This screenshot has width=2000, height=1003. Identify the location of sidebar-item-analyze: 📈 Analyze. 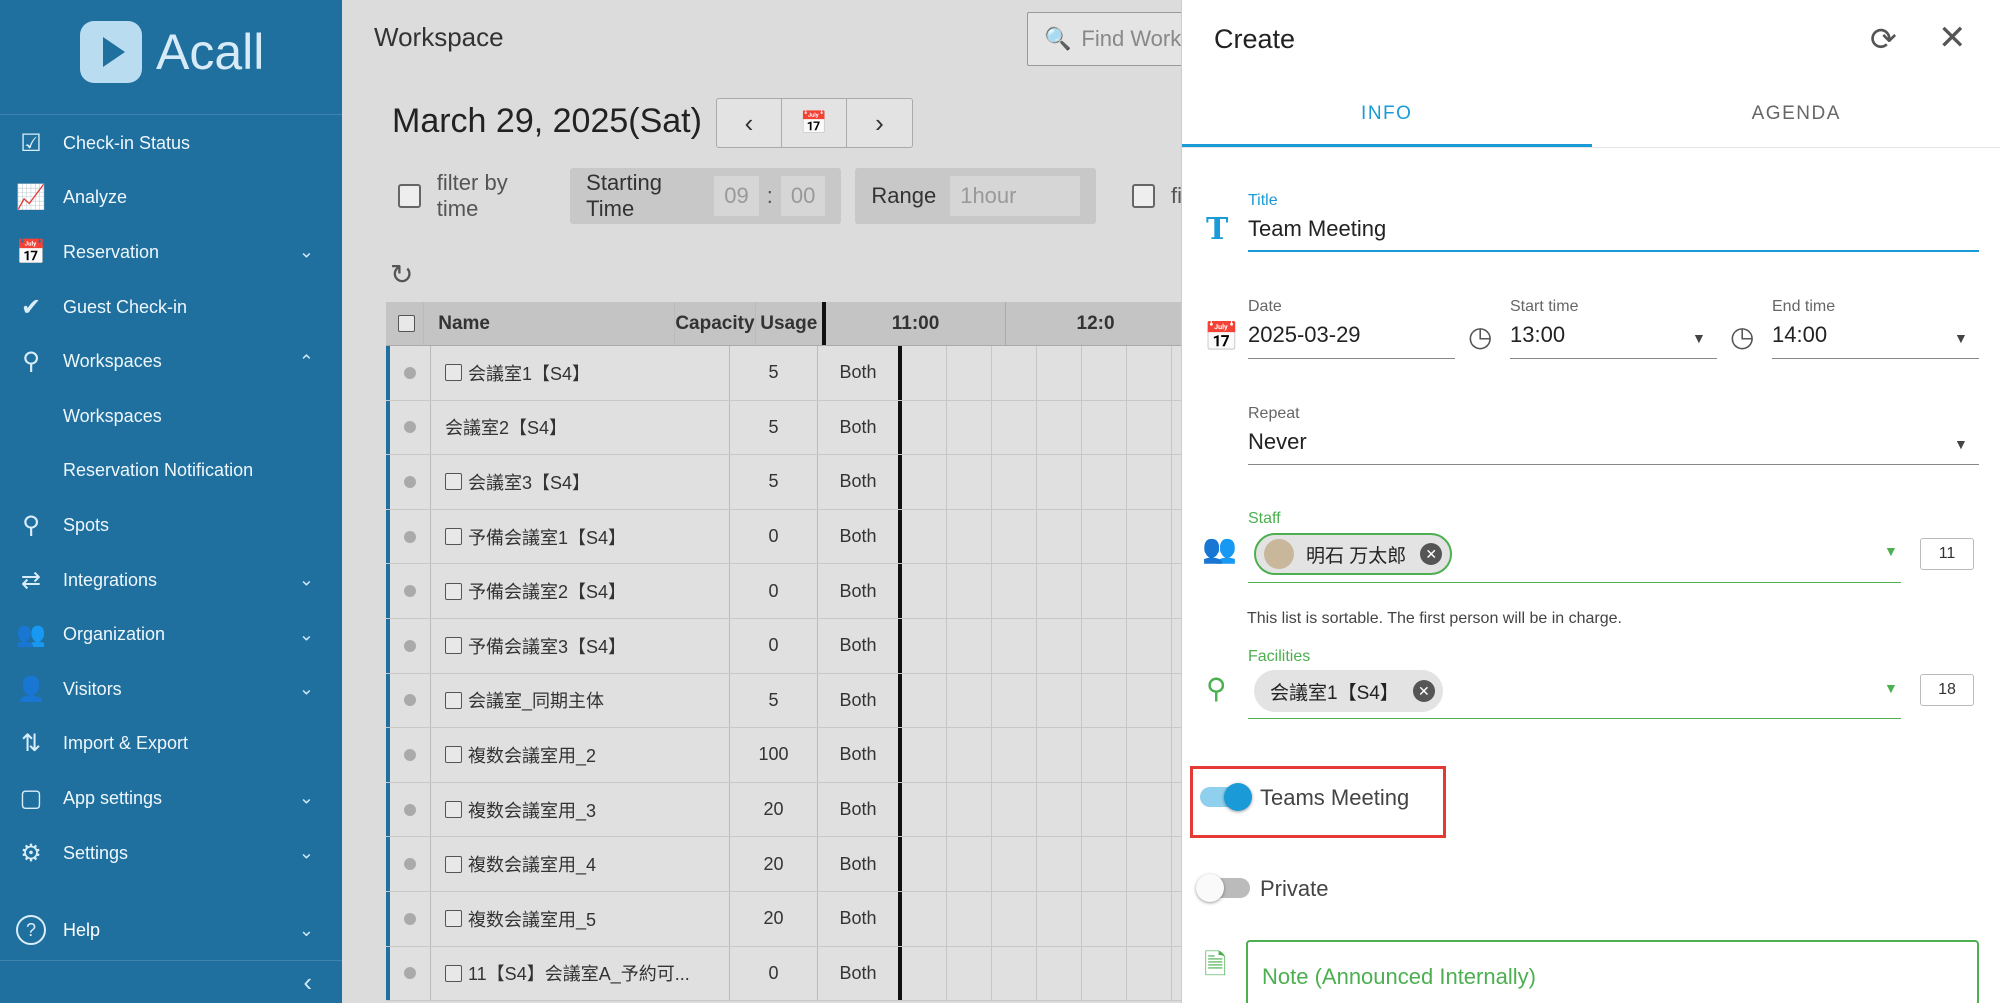
(171, 198).